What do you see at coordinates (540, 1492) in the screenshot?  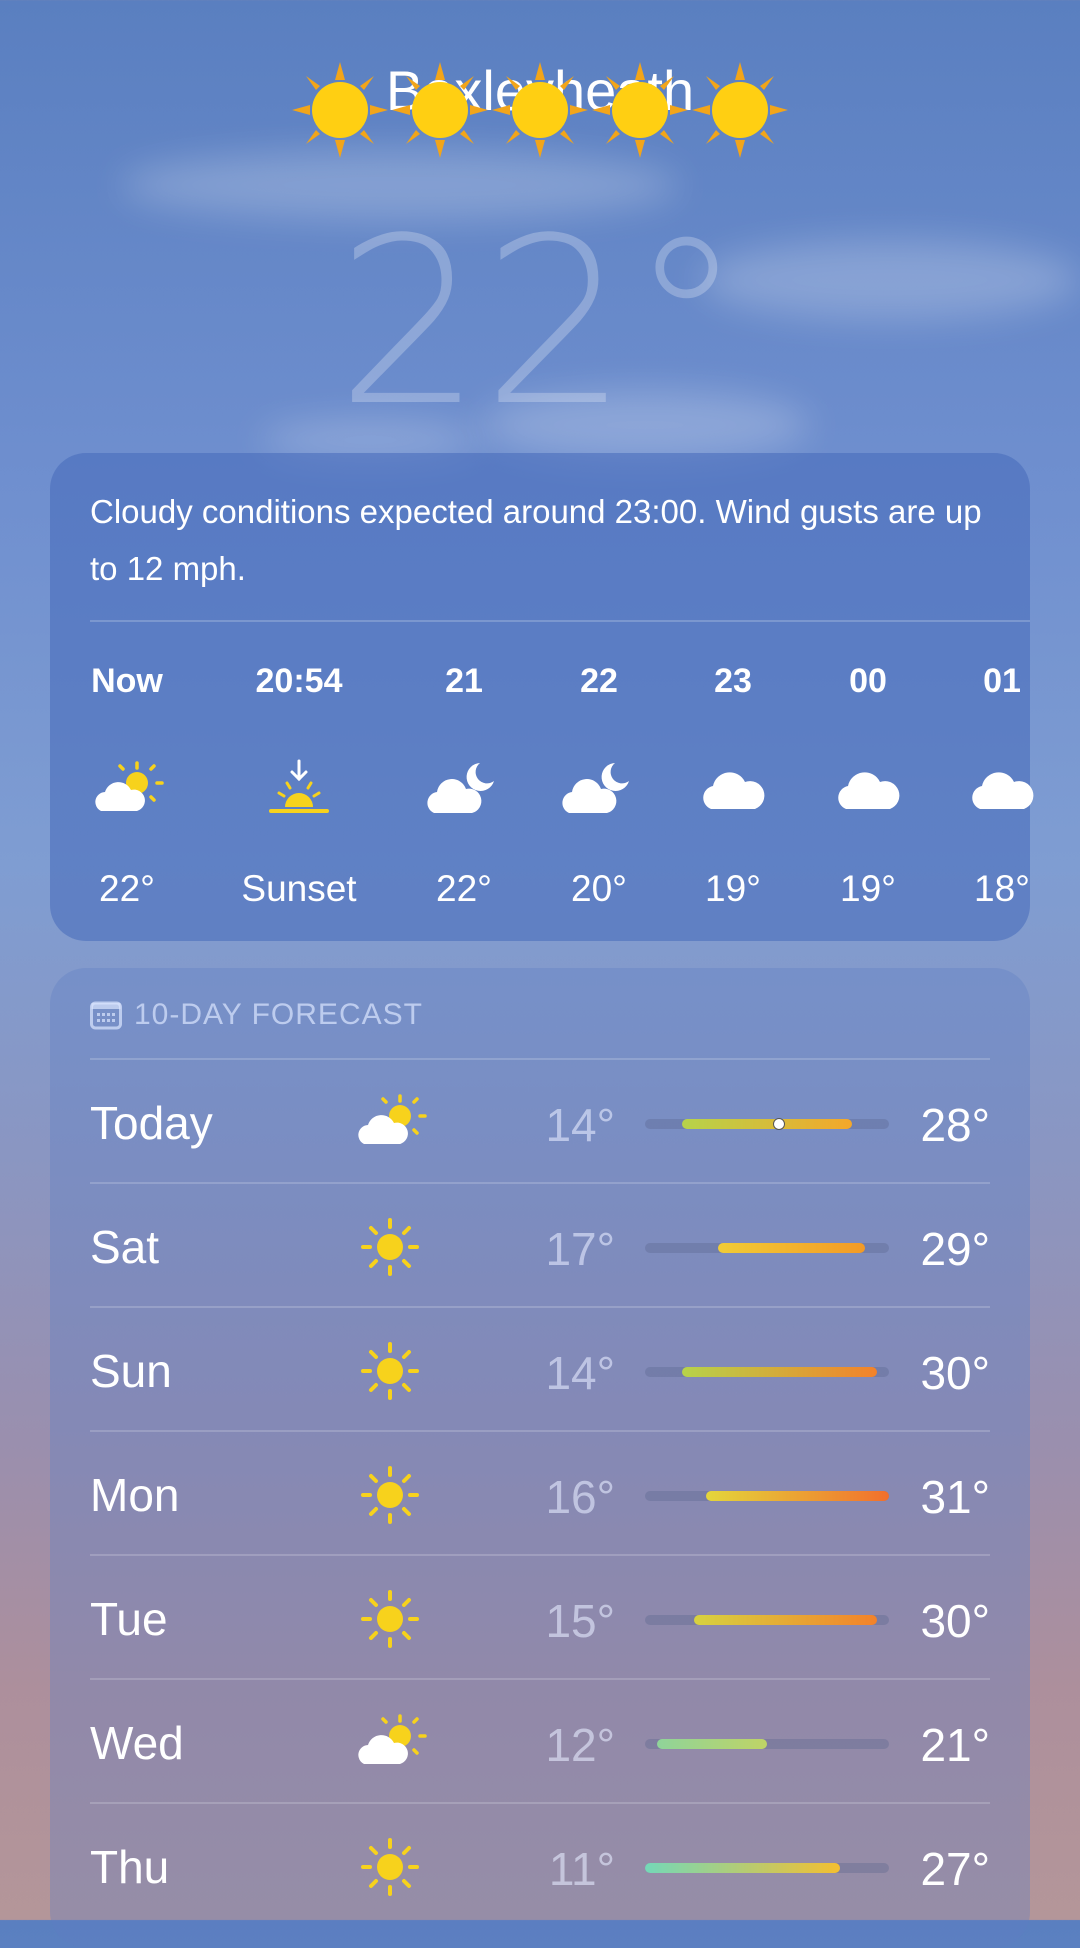 I see `forecast-row: Mon 16° 31°` at bounding box center [540, 1492].